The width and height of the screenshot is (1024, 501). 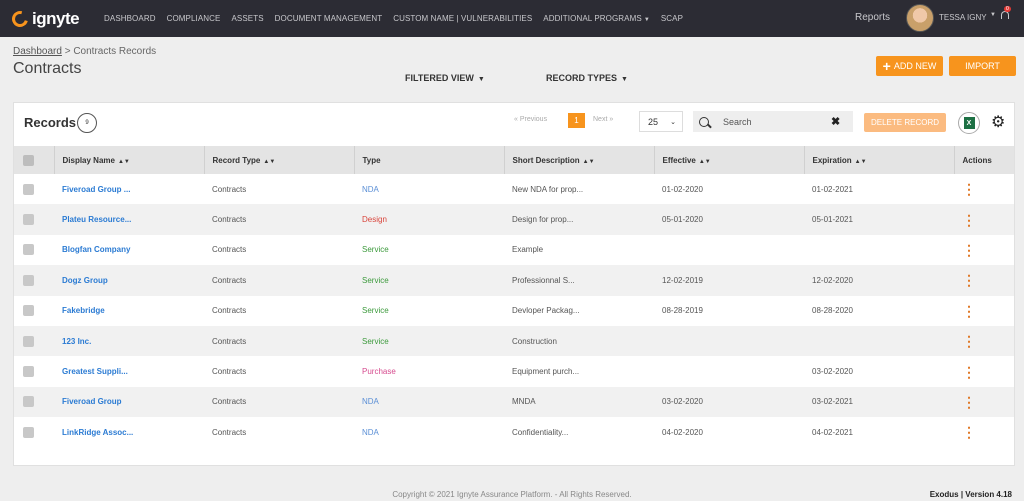 What do you see at coordinates (194, 18) in the screenshot?
I see `nav-item-compliance: COMPLIANCE` at bounding box center [194, 18].